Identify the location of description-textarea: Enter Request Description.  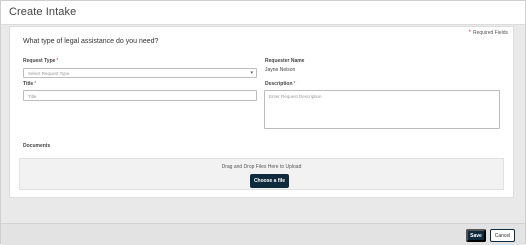
(382, 109).